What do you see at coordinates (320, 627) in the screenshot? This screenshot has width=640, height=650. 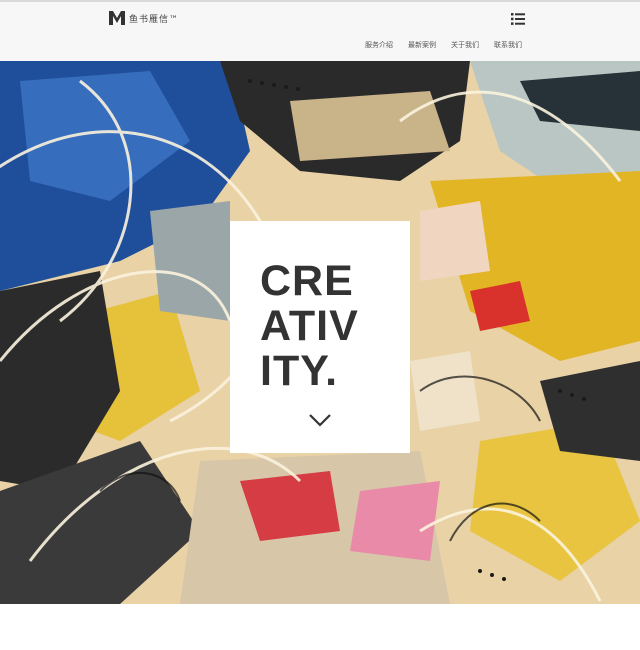 I see `page-bottom-space` at bounding box center [320, 627].